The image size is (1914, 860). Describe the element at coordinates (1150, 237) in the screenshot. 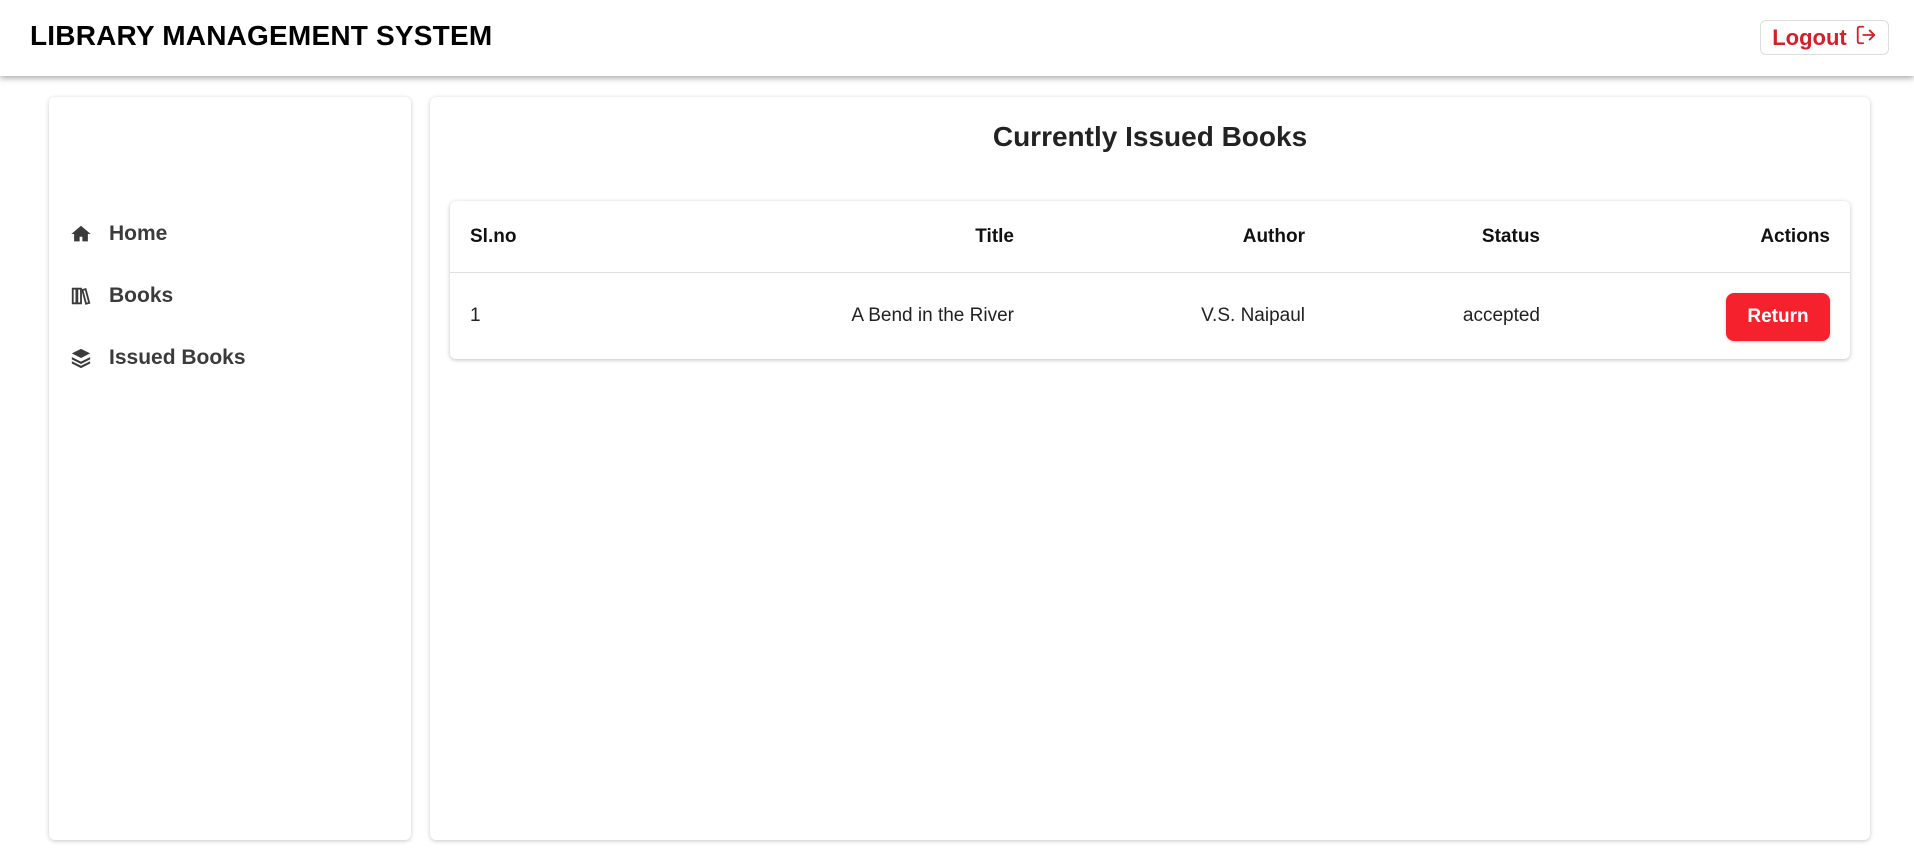

I see `table-header: Sl.no Title Author Status Actions` at that location.